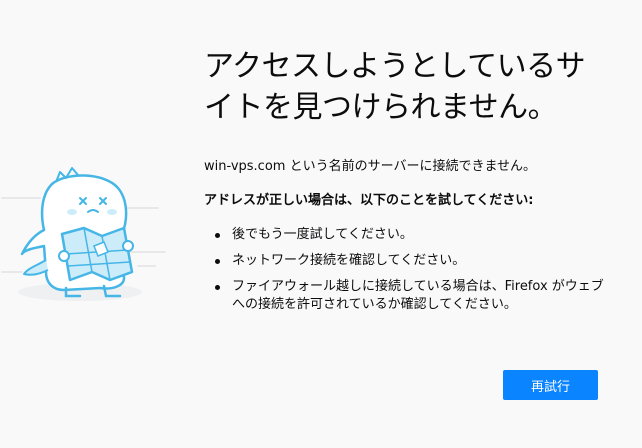 This screenshot has height=448, width=642. Describe the element at coordinates (83, 234) in the screenshot. I see `dino-with-map-illustration` at that location.